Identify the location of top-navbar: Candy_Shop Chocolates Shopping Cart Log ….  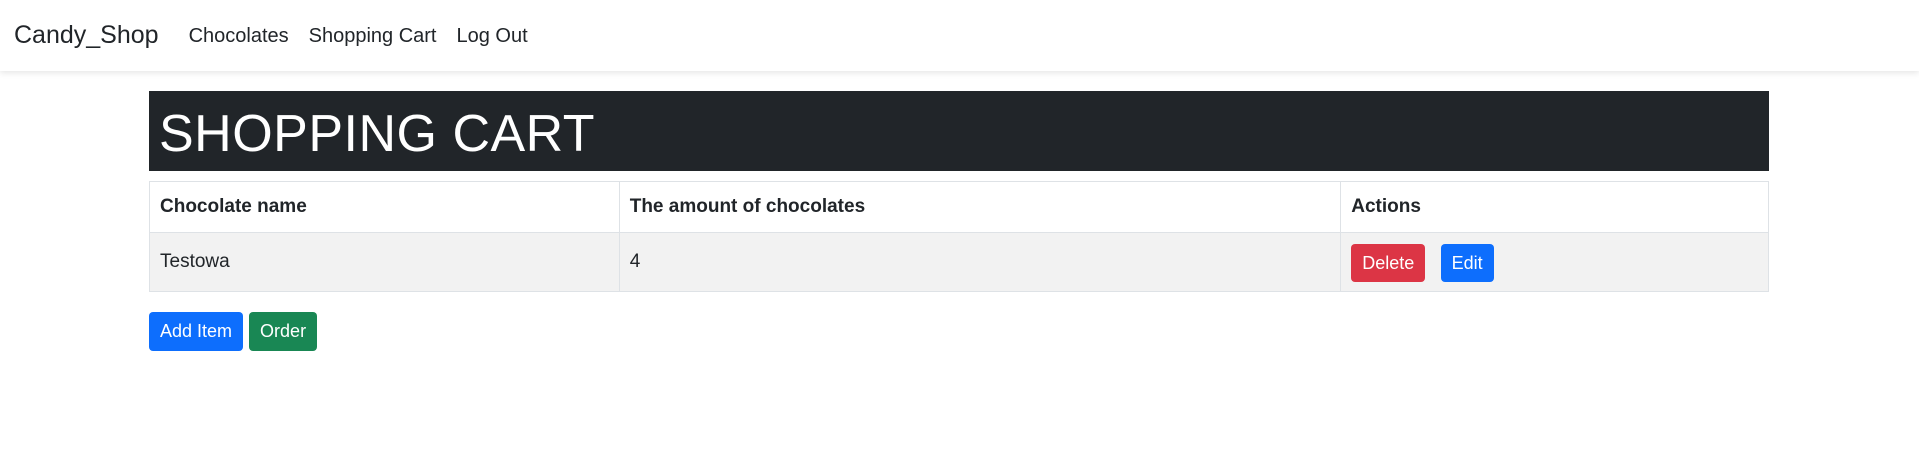
(959, 35).